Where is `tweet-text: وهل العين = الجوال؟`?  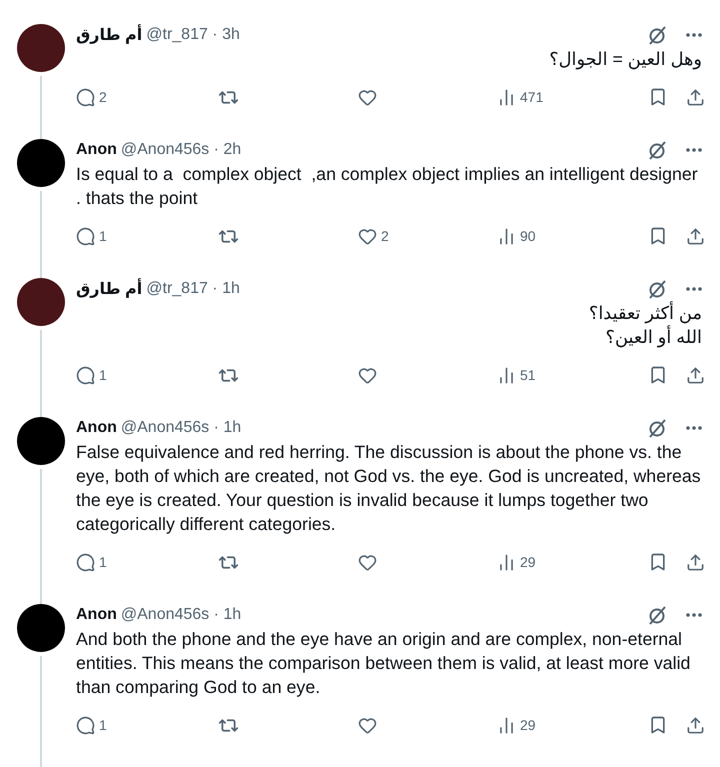
tweet-text: وهل العين = الجوال؟ is located at coordinates (625, 59).